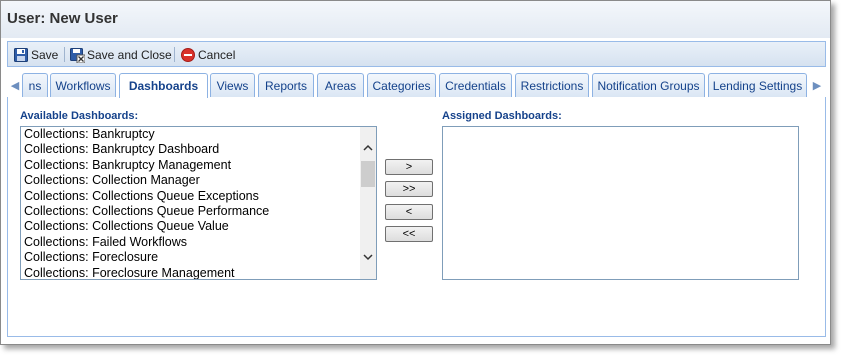 This screenshot has width=848, height=358. I want to click on toolbar: Save Save and Close Cancel, so click(416, 54).